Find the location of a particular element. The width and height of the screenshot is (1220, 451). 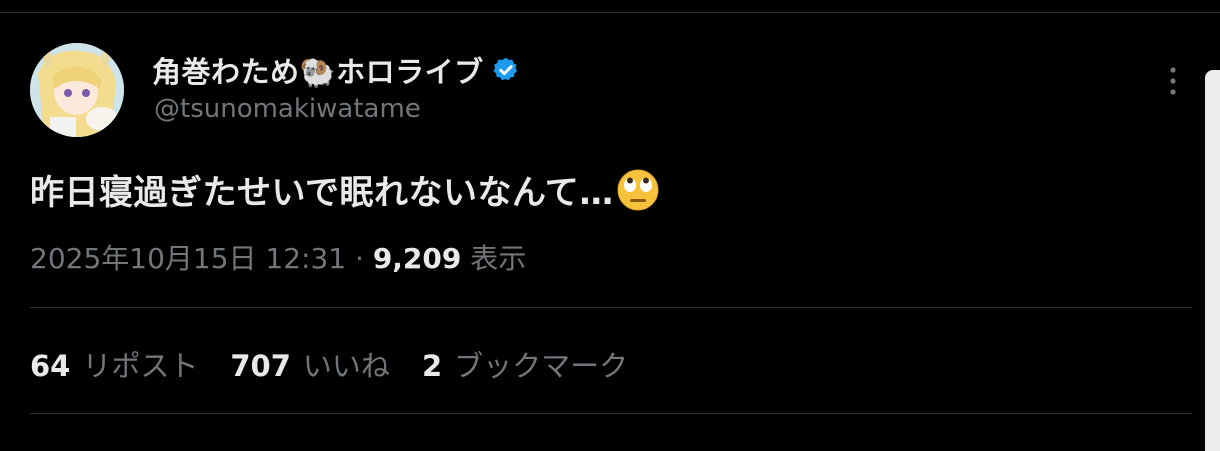

avatar-image-icon is located at coordinates (77, 90).